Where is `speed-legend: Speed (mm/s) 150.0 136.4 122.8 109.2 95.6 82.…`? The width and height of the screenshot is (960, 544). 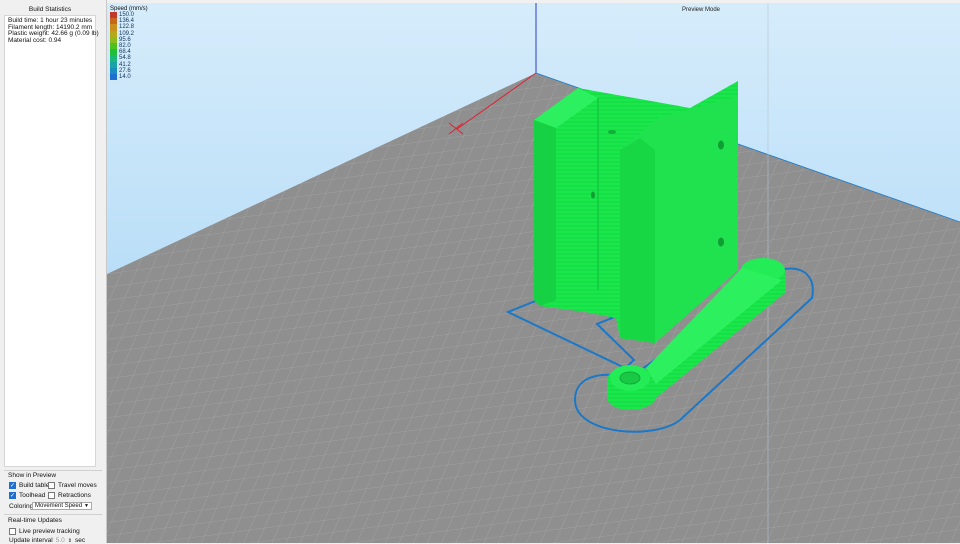
speed-legend: Speed (mm/s) 150.0 136.4 122.8 109.2 95.6 82.… is located at coordinates (129, 43).